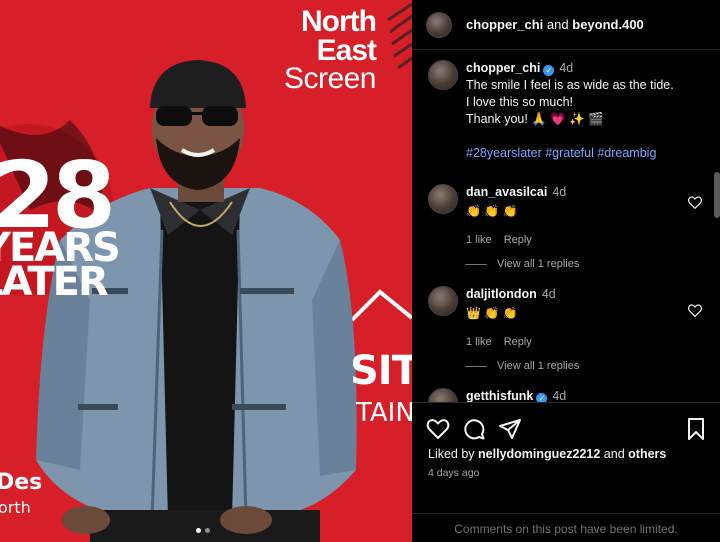 The width and height of the screenshot is (720, 542). I want to click on comments-scrollbar, so click(717, 195).